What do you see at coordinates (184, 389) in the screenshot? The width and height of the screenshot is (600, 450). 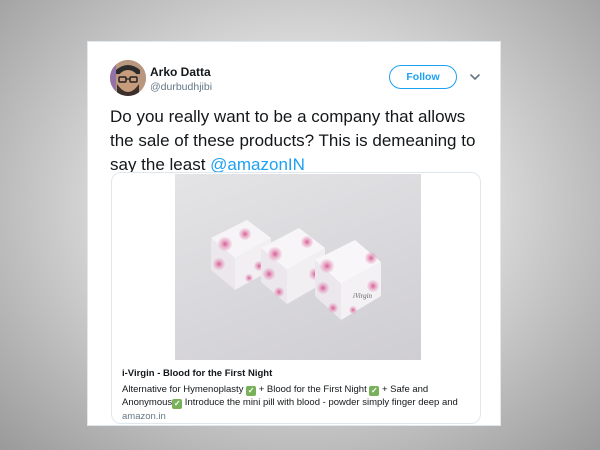 I see `desc-text-1: Alternative for Hymenoplasty` at bounding box center [184, 389].